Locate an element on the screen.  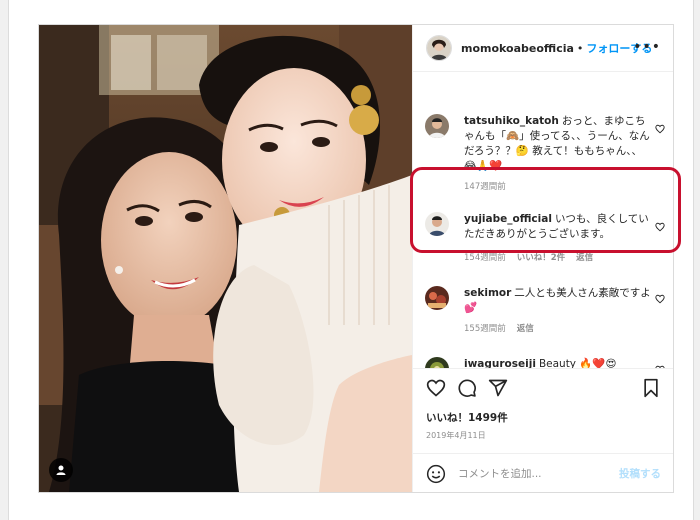
comment-body: iwaguroseiji Beauty 🔥❤️😍 is located at coordinates (559, 362).